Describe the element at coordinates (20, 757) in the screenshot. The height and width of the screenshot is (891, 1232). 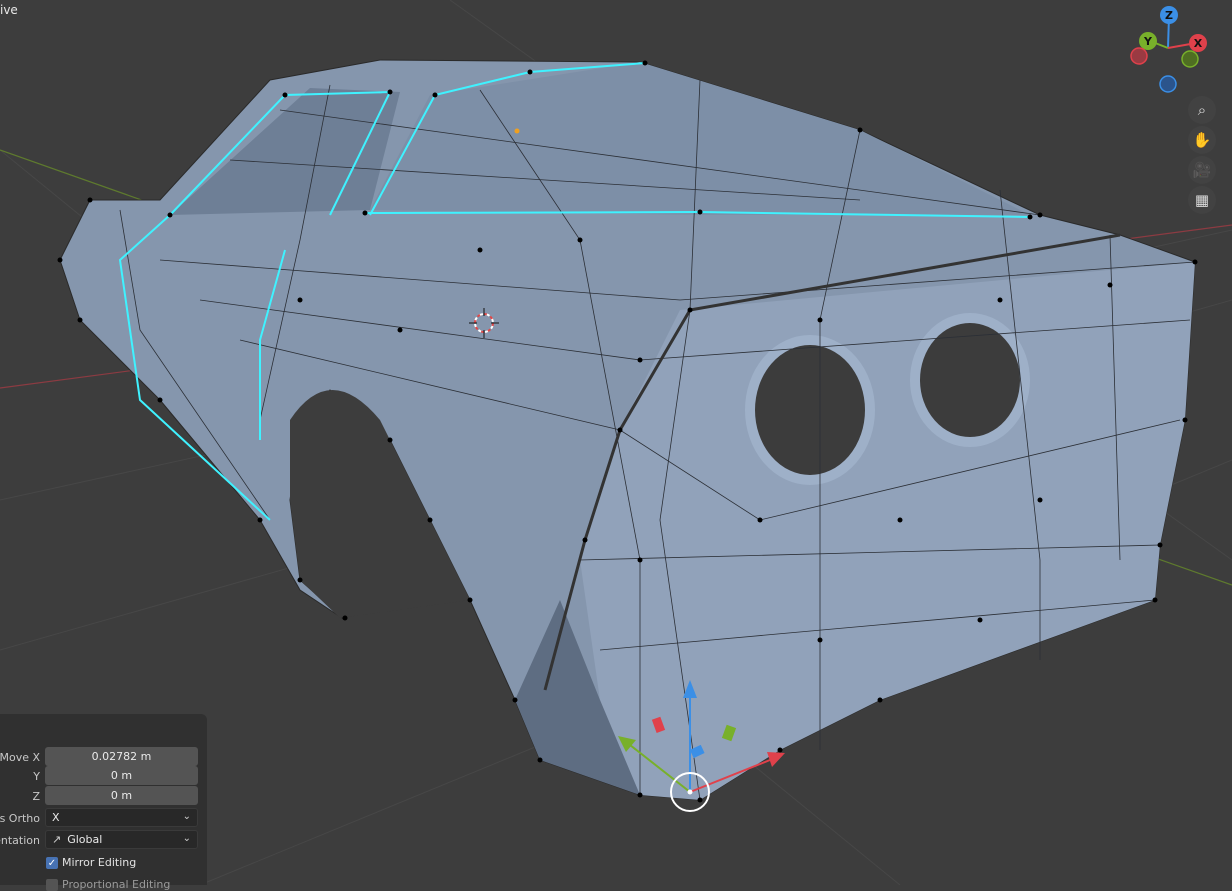
I see `move-x-label: Move X` at that location.